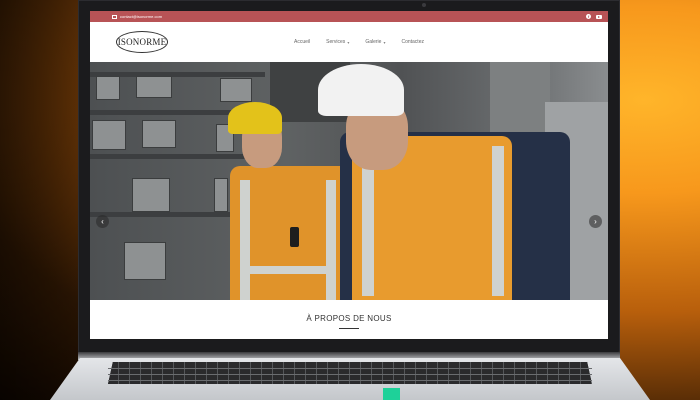  I want to click on nav-item-label: Contactez, so click(412, 42).